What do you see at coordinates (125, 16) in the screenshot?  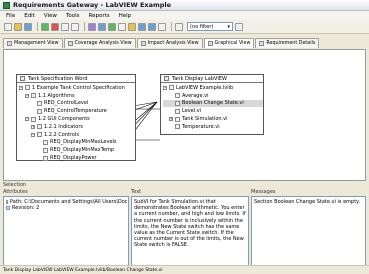 I see `menu-help: Help` at bounding box center [125, 16].